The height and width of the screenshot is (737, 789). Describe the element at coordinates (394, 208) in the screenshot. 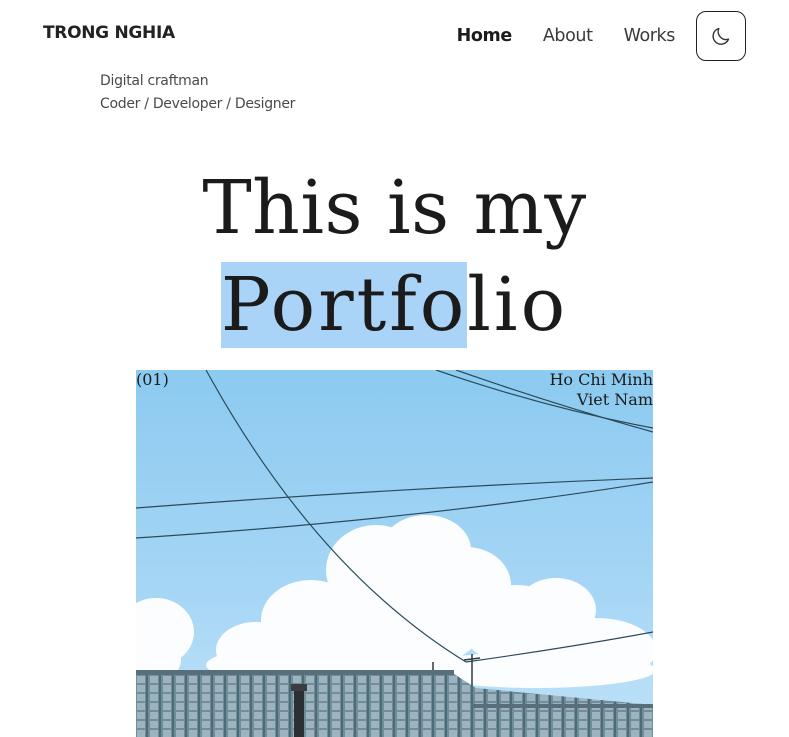

I see `hero-title-line1: This is my` at that location.